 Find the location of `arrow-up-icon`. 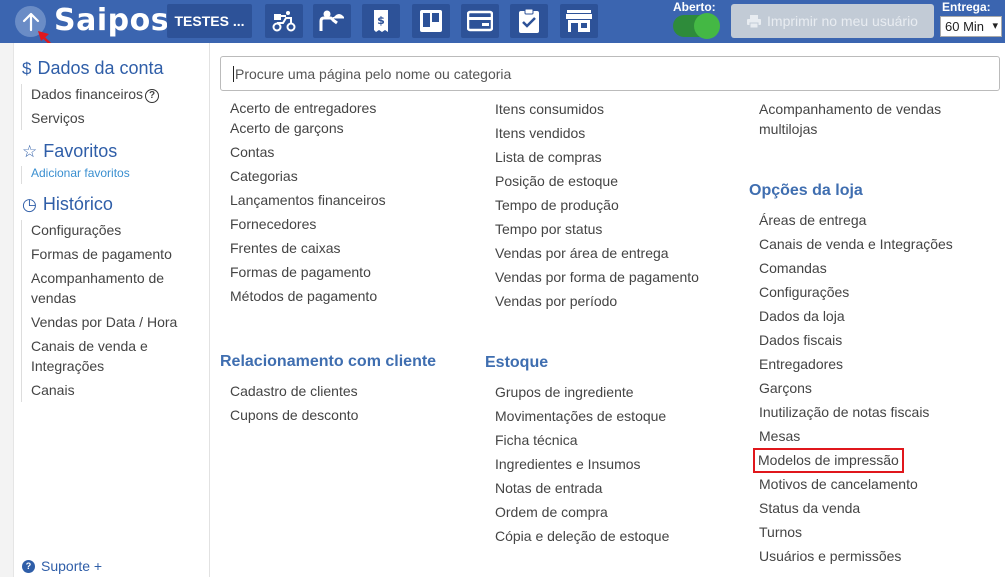

arrow-up-icon is located at coordinates (30, 21).